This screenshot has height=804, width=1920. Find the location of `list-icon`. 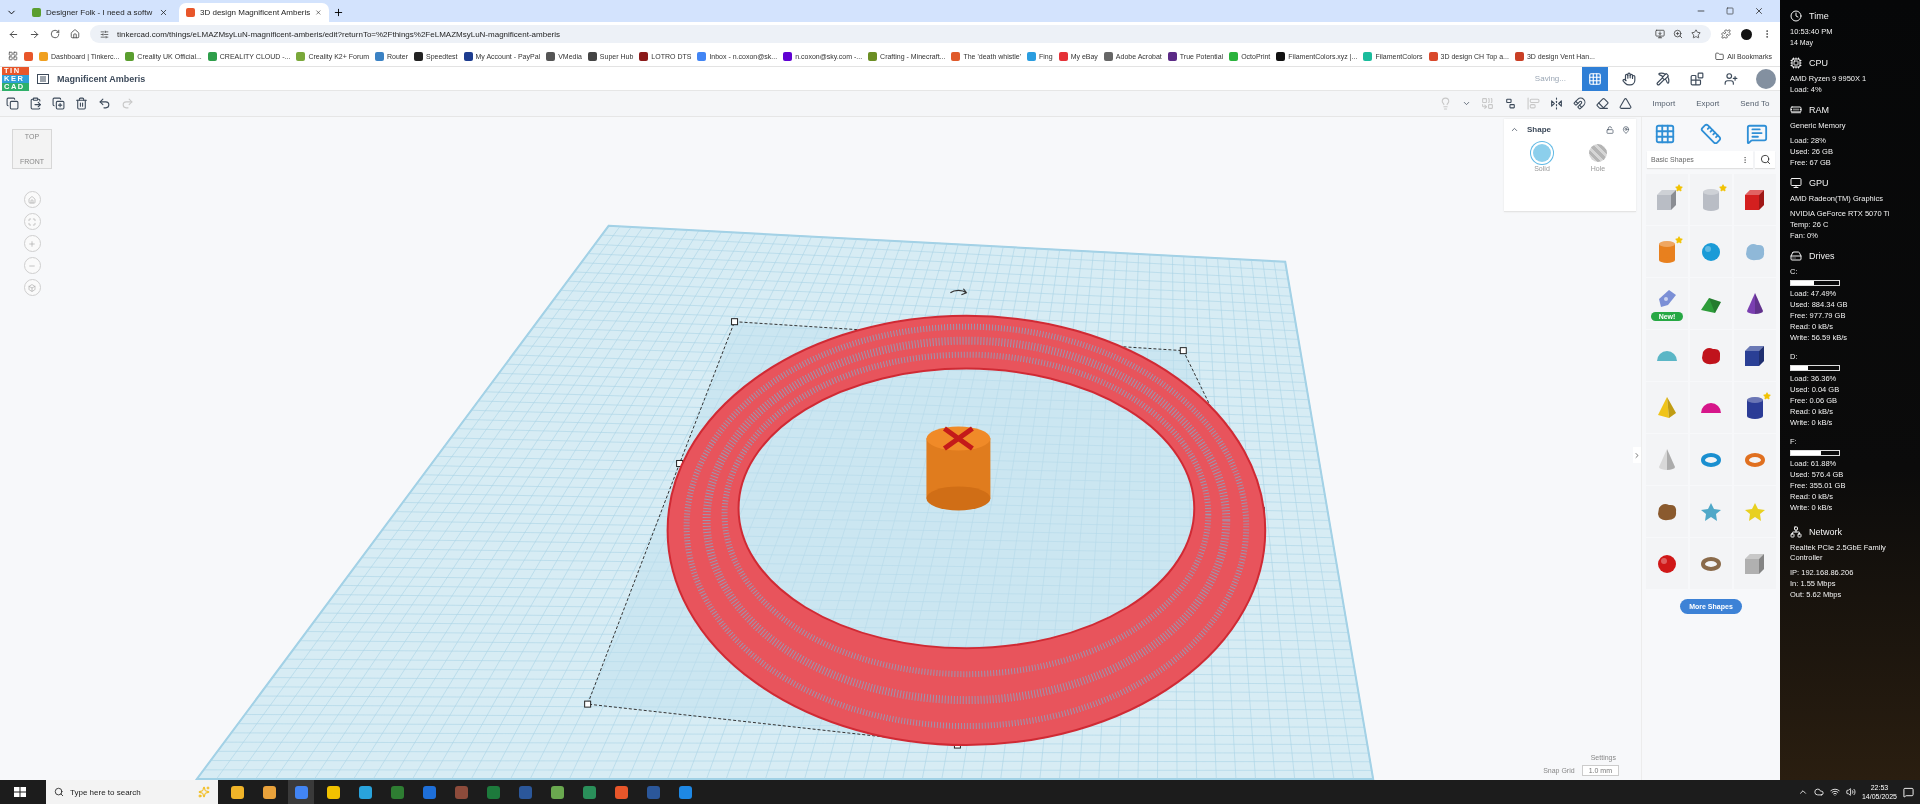

list-icon is located at coordinates (43, 78).